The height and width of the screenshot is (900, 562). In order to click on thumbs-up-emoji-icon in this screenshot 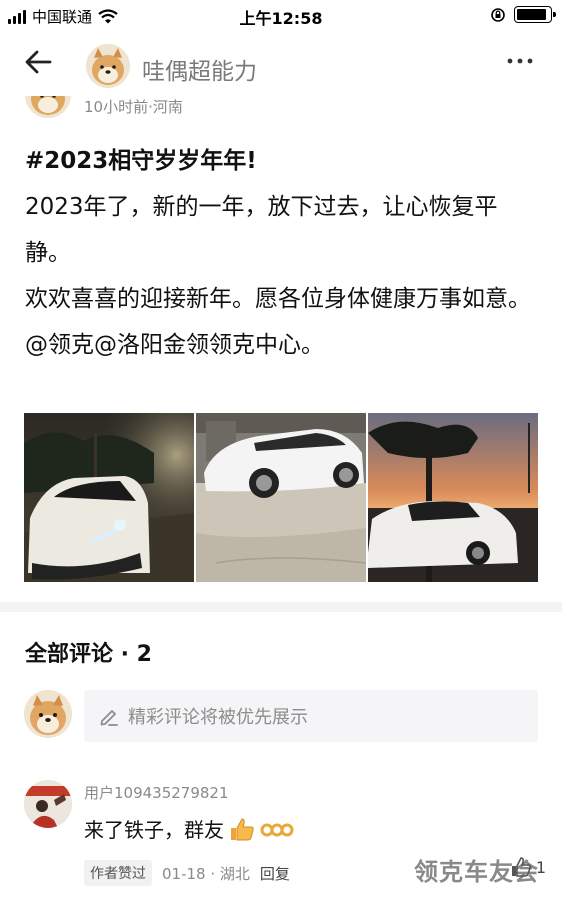, I will do `click(242, 828)`.